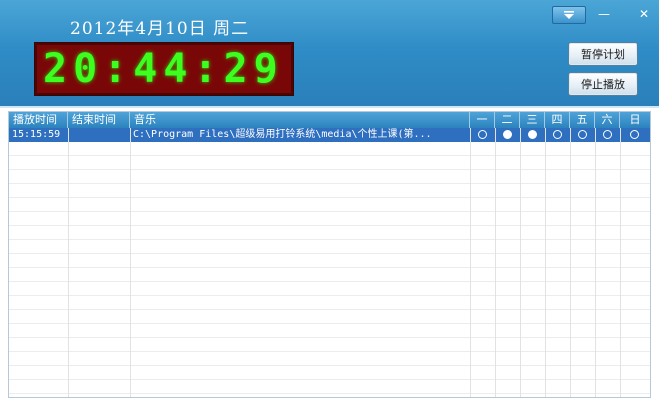 The image size is (659, 404). What do you see at coordinates (557, 134) in the screenshot?
I see `day-radio-thu` at bounding box center [557, 134].